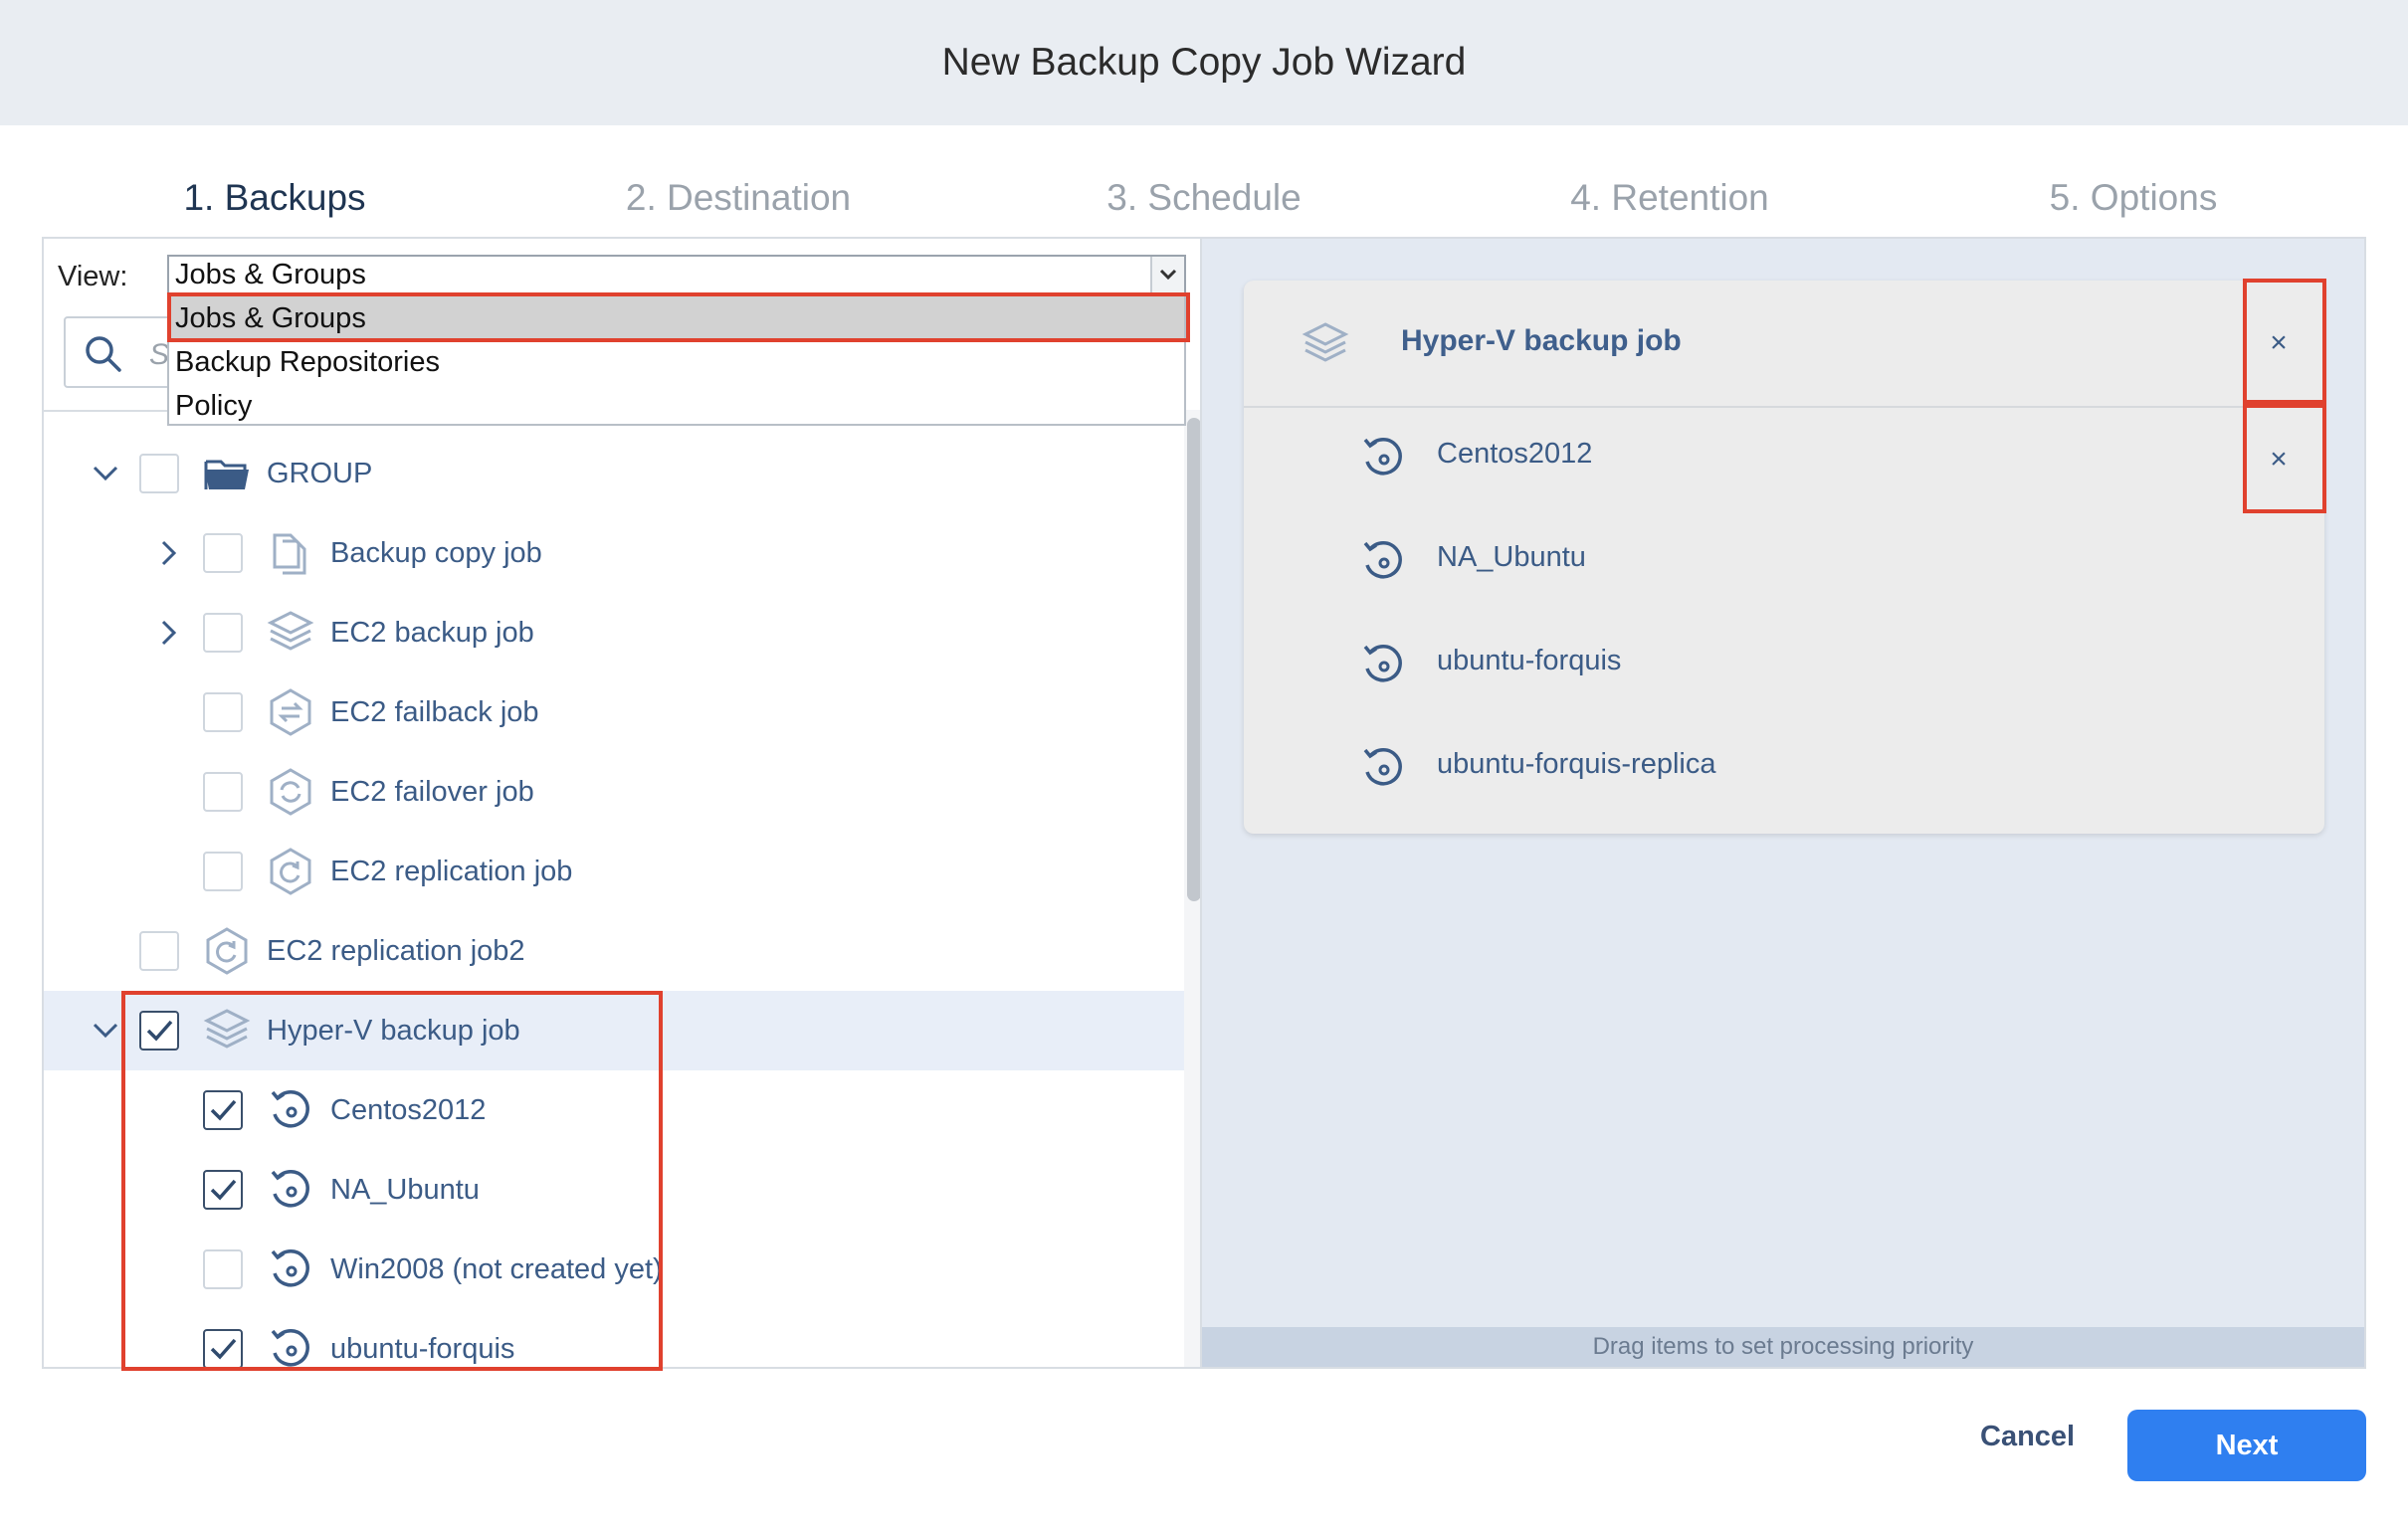  I want to click on failback-icon, so click(290, 712).